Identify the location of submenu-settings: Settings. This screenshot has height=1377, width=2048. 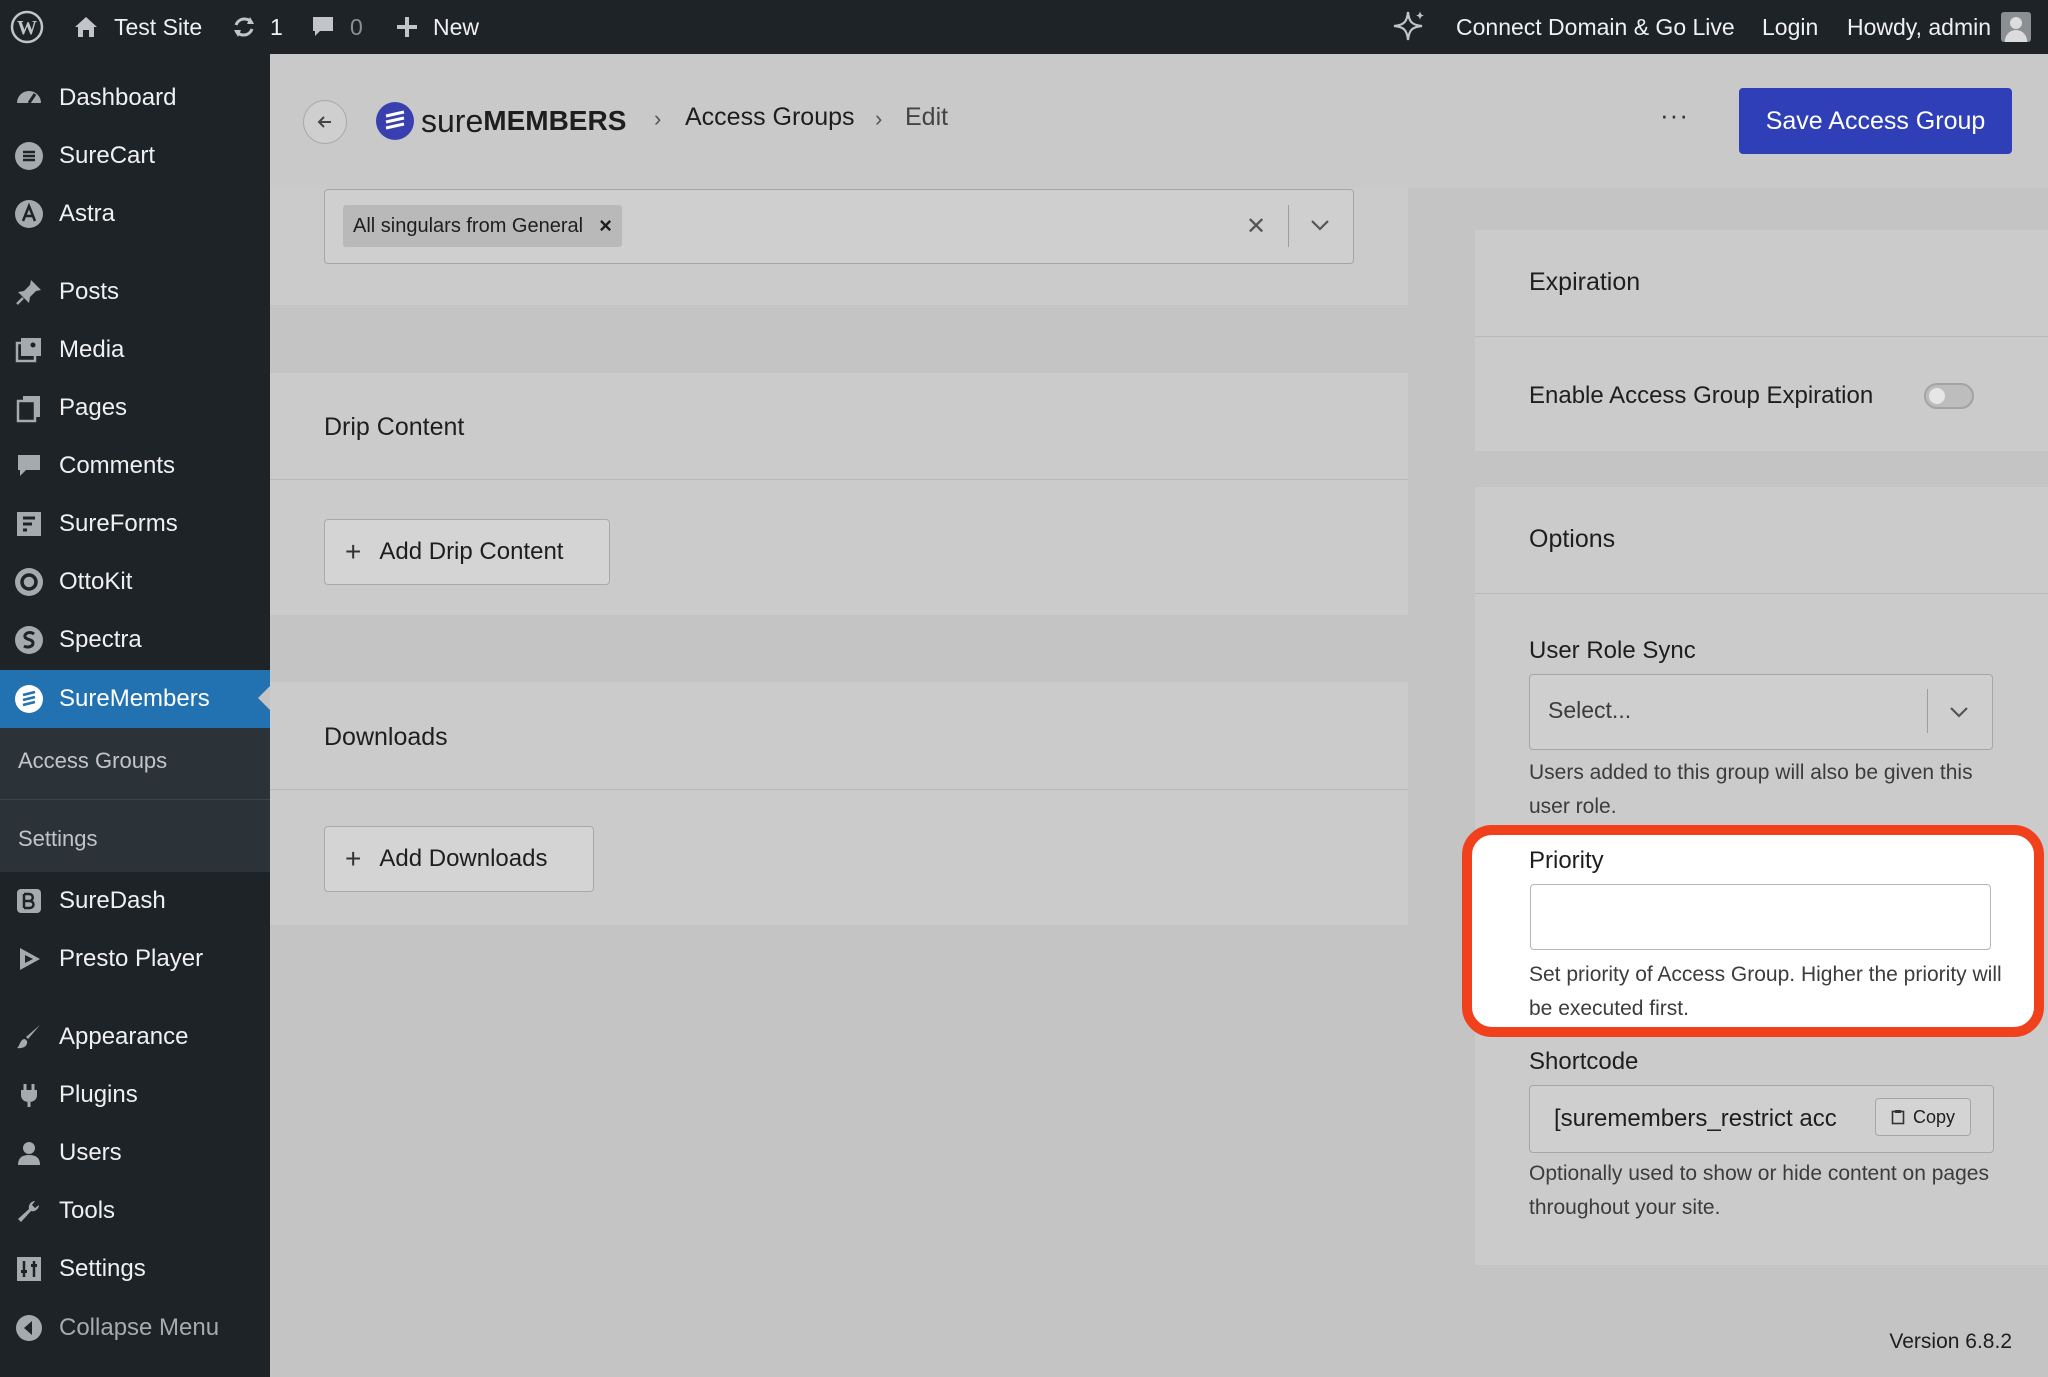
(58, 839).